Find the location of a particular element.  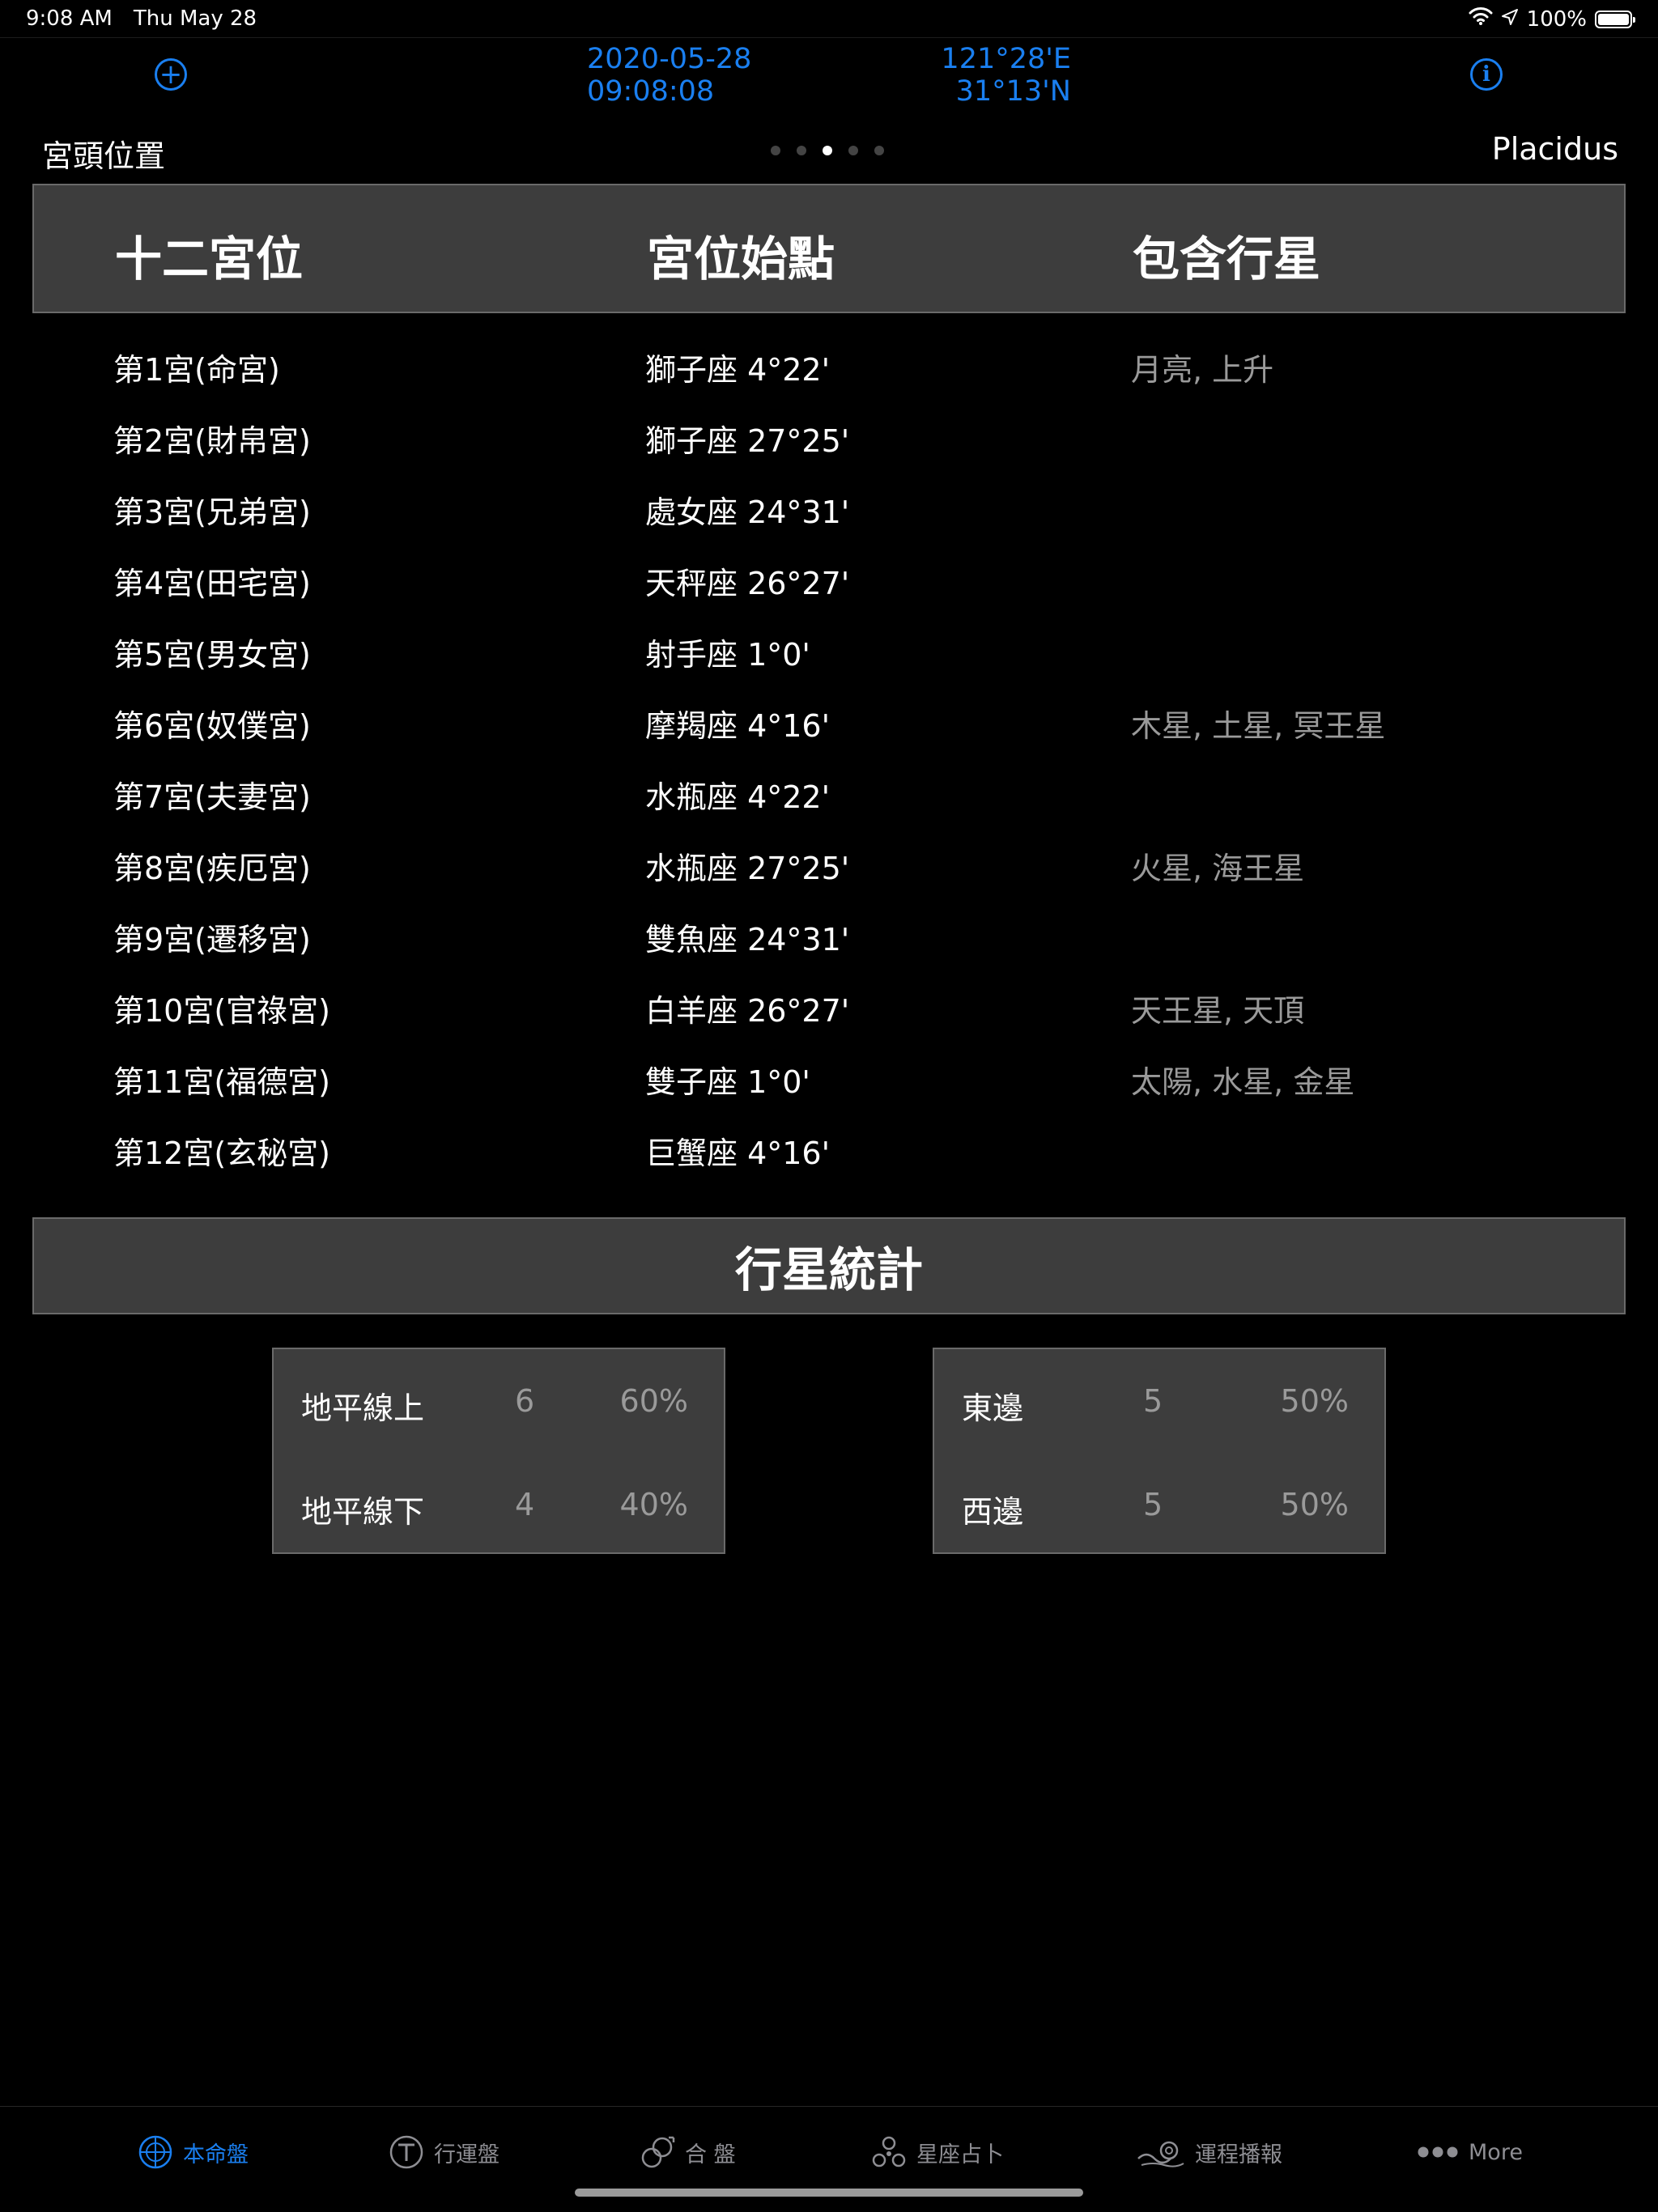

horizon-stats-box: 地平線上 6 60% 地平線下 4 40% is located at coordinates (498, 1451).